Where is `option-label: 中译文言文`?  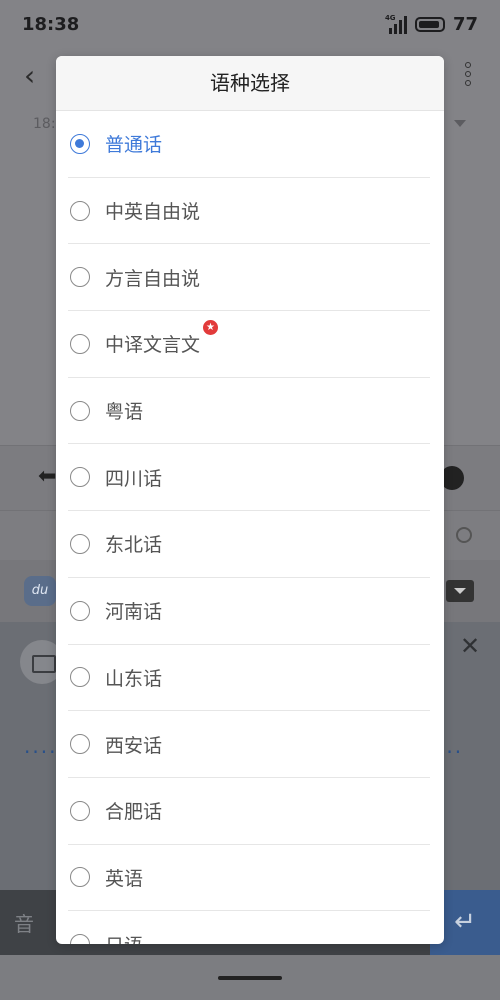 option-label: 中译文言文 is located at coordinates (153, 345).